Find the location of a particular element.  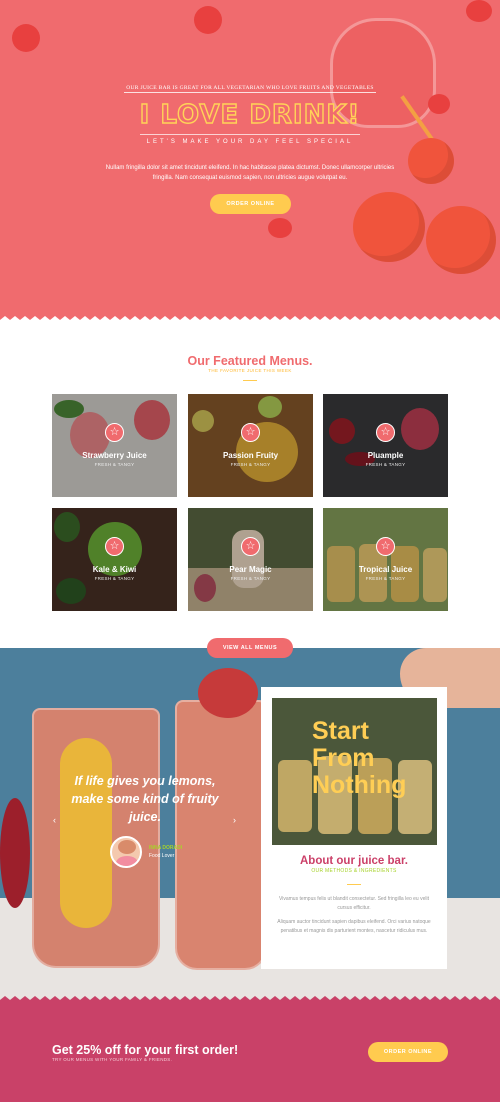

featured-title: Our Featured Menus. is located at coordinates (250, 361).